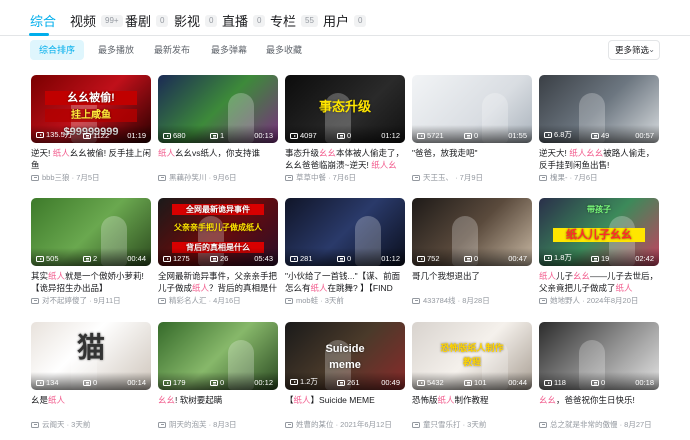  What do you see at coordinates (47, 382) in the screenshot?
I see `play-count: 134` at bounding box center [47, 382].